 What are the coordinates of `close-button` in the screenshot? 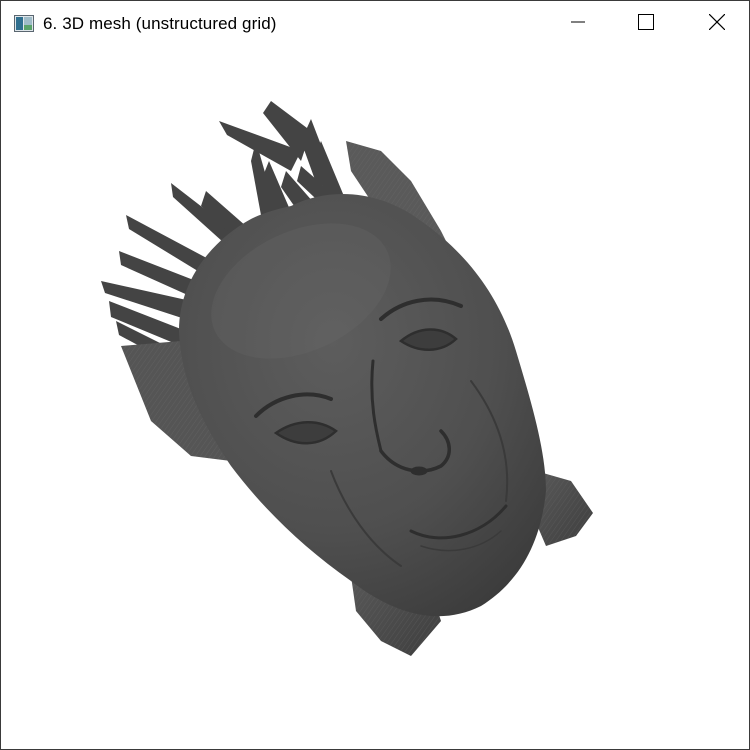 It's located at (717, 24).